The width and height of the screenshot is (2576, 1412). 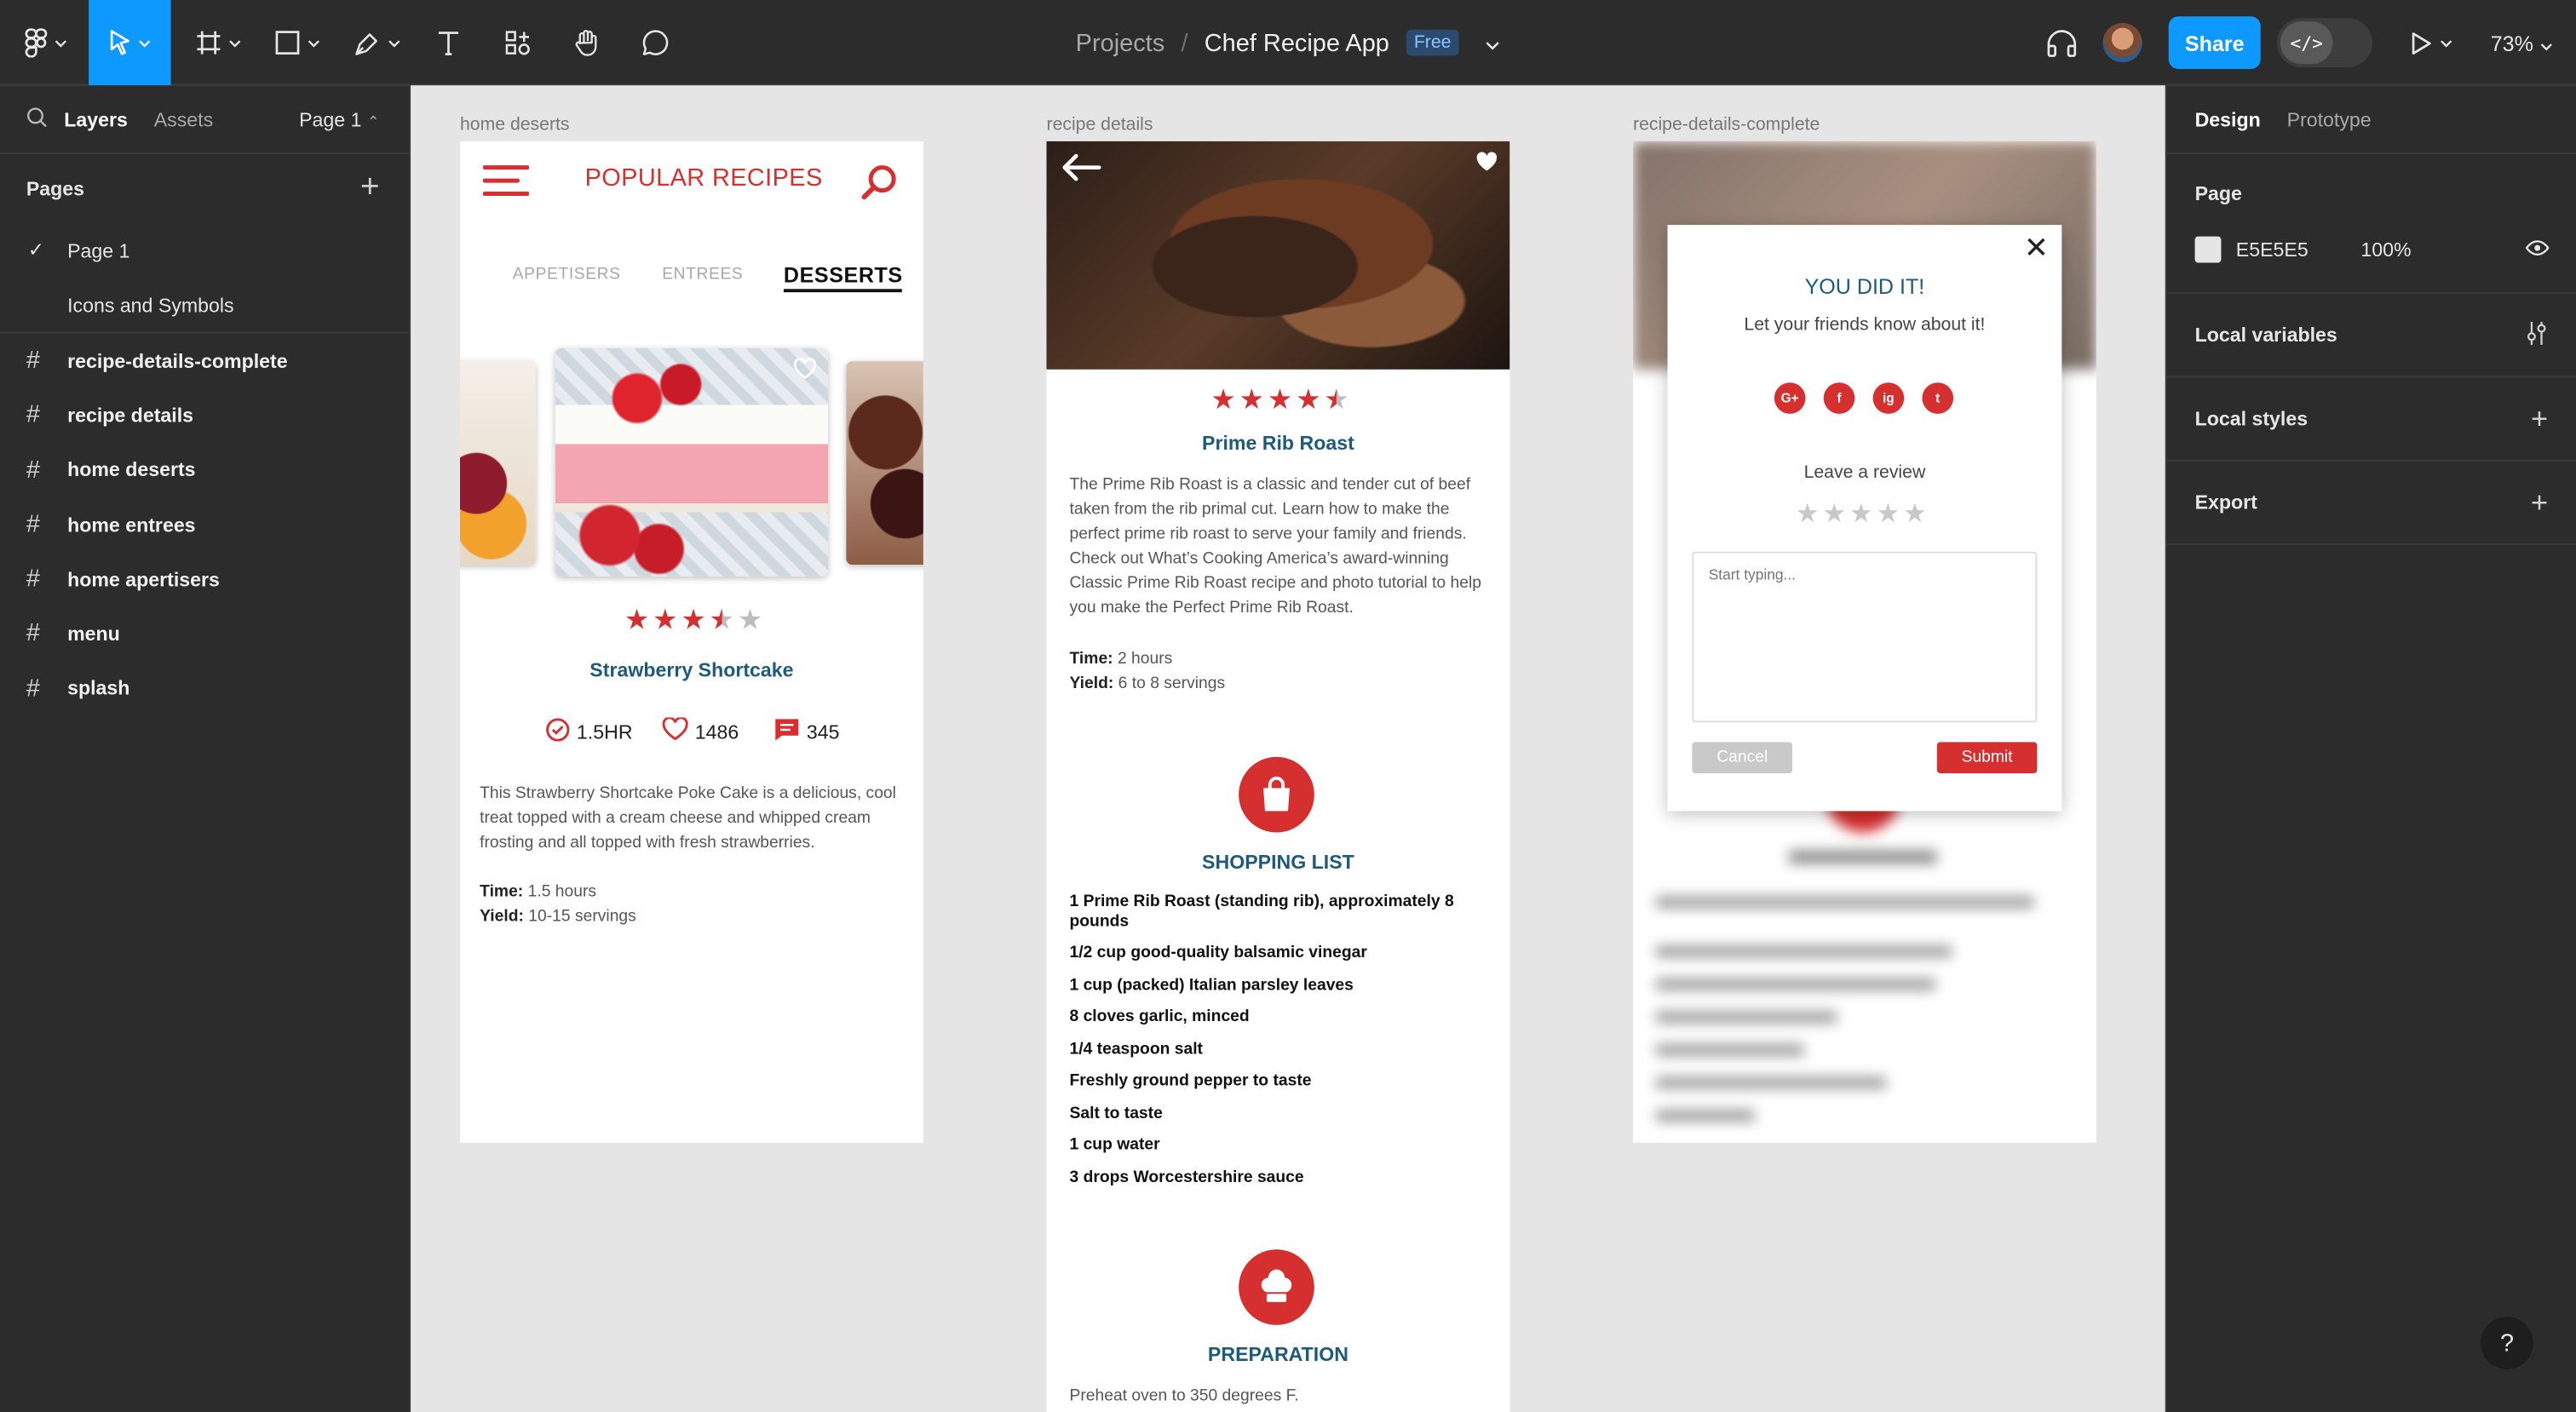 I want to click on resources-button, so click(x=518, y=42).